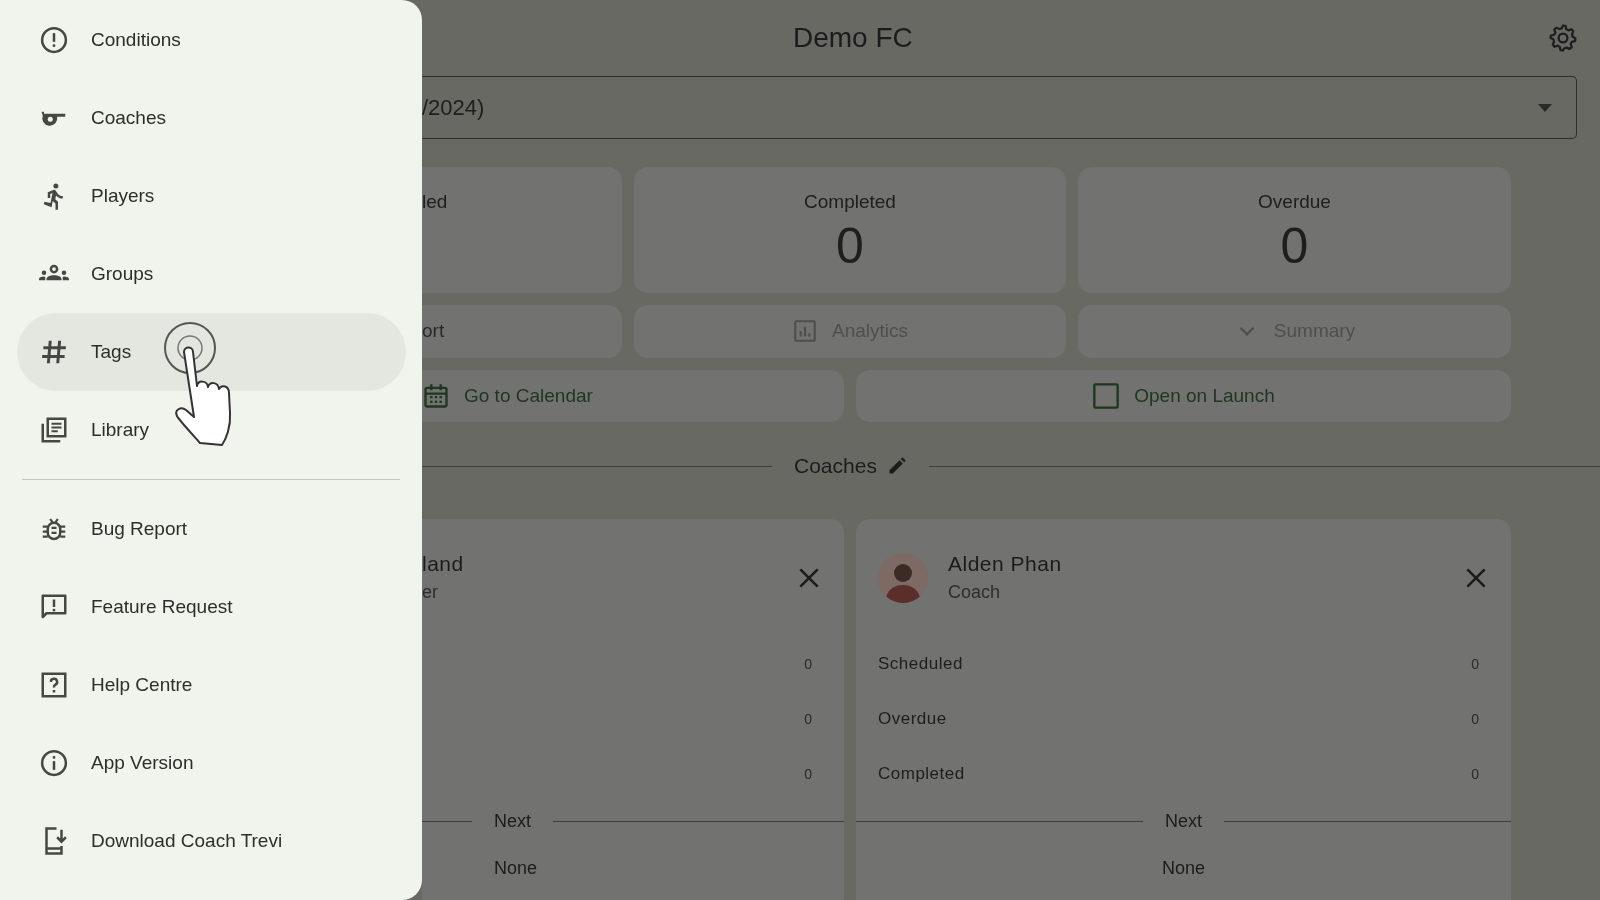  Describe the element at coordinates (443, 564) in the screenshot. I see `coach-name: land` at that location.